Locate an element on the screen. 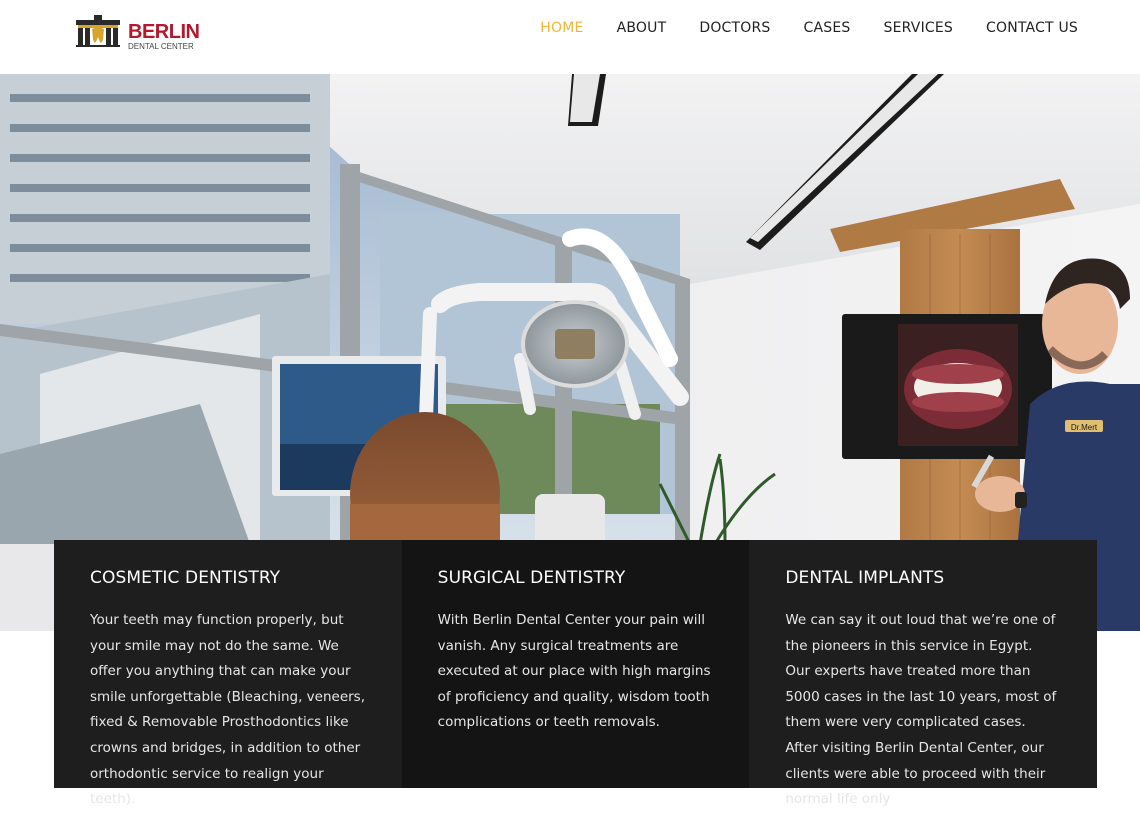  service-title: SURGICAL DENTISTRY is located at coordinates (531, 578).